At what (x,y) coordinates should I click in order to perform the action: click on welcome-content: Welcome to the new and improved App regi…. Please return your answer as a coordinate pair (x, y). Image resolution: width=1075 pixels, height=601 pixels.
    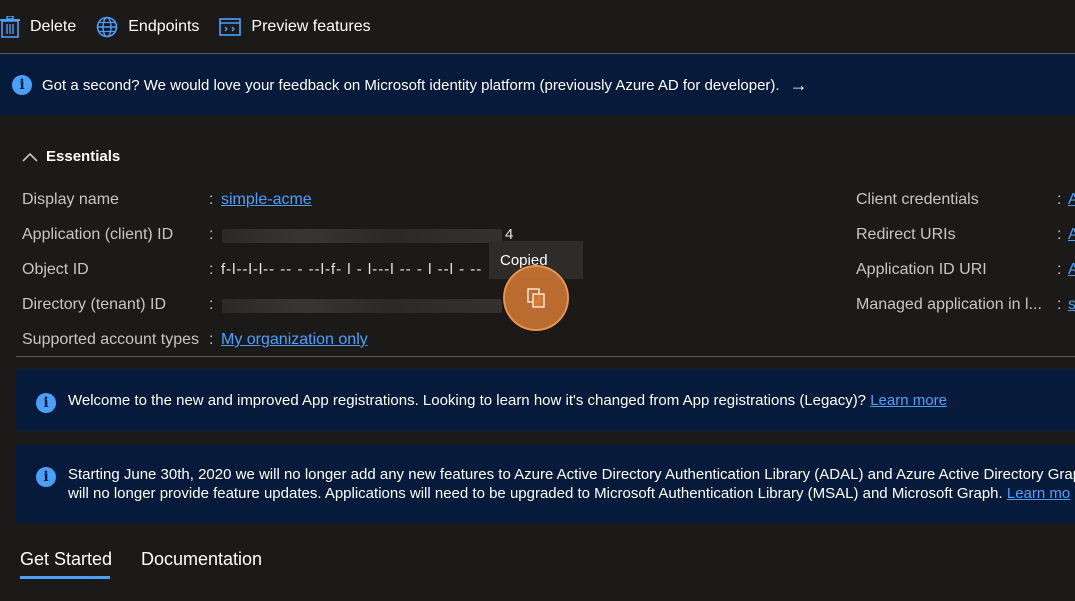
    Looking at the image, I should click on (507, 400).